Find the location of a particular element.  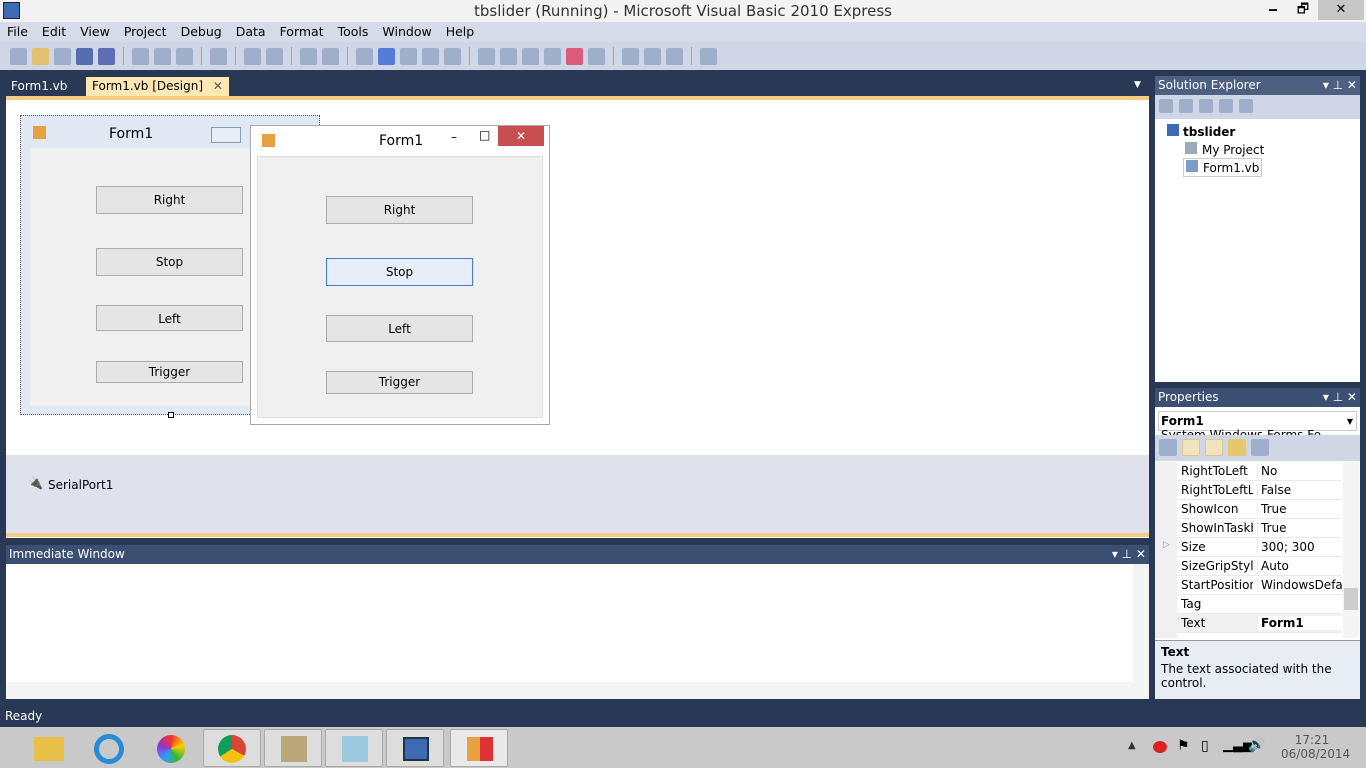

running-close-button: ✕ is located at coordinates (521, 136).